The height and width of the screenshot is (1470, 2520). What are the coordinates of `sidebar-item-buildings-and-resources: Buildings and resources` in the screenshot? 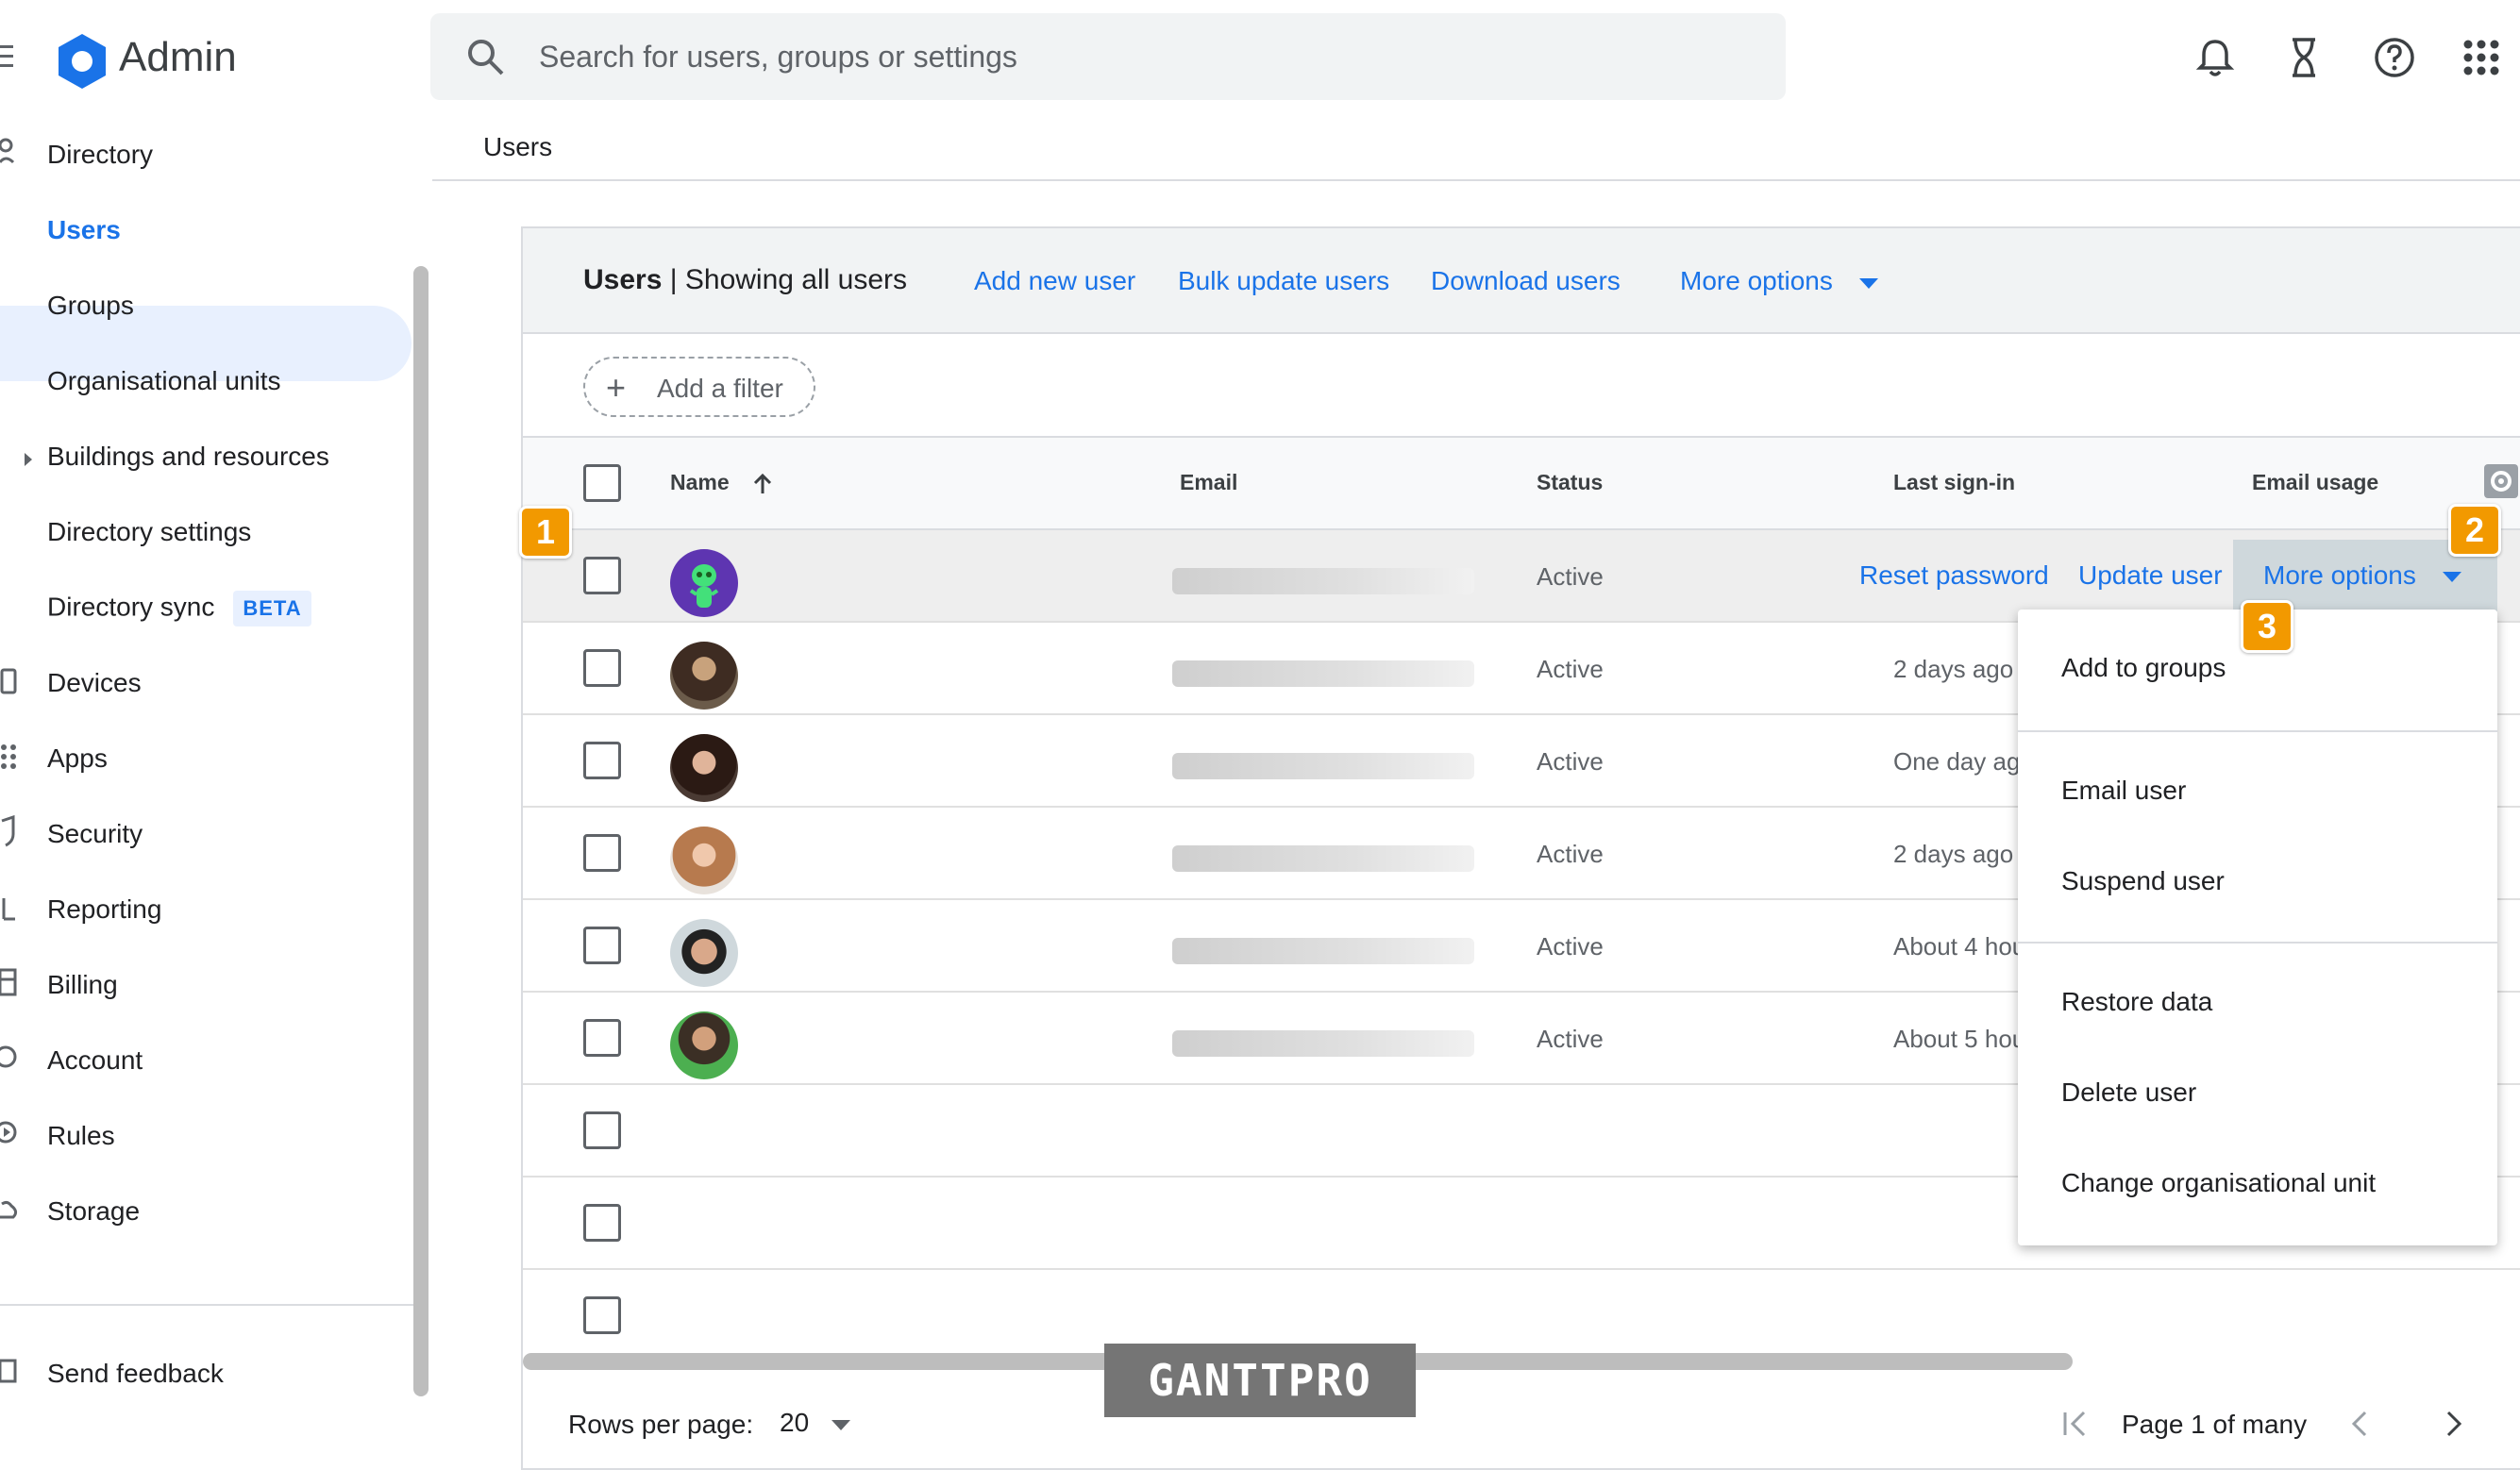 It's located at (188, 457).